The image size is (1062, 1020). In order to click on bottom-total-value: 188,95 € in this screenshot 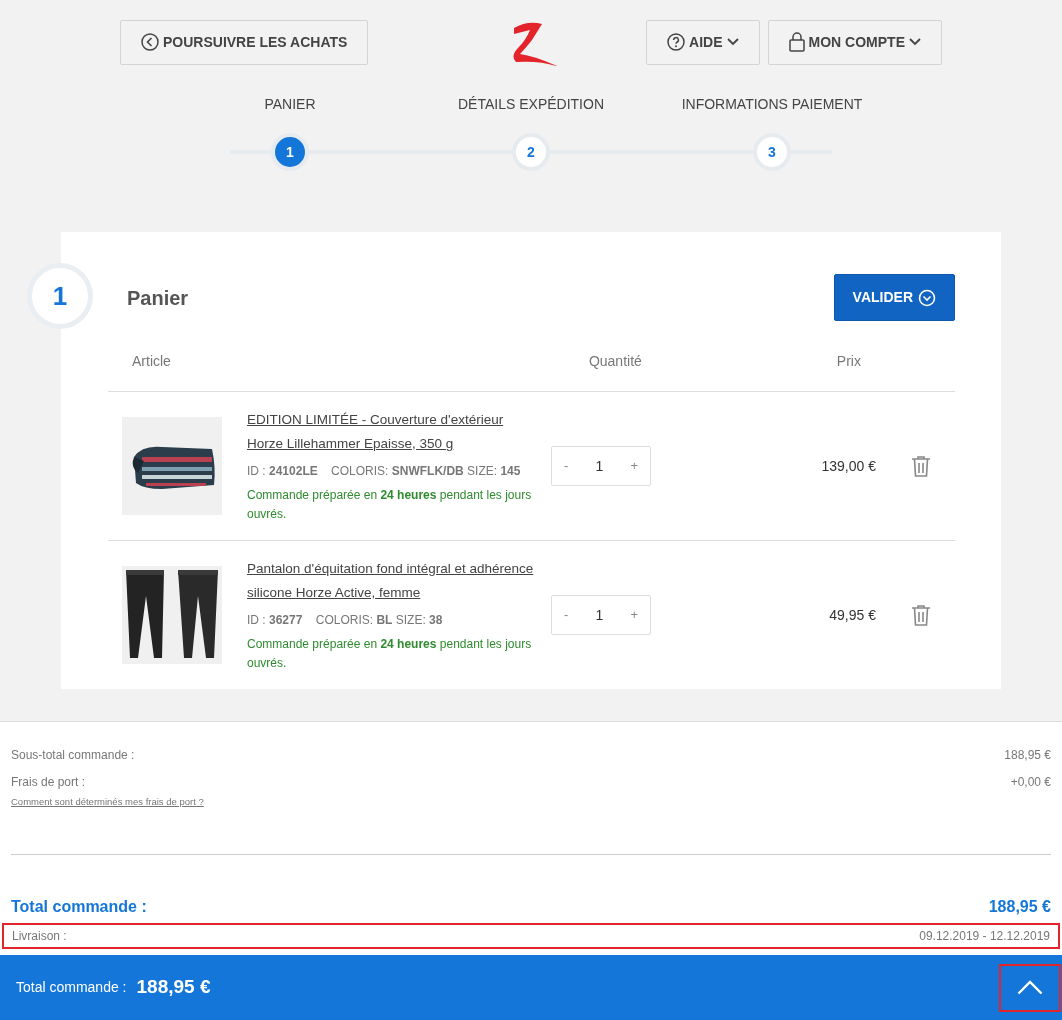, I will do `click(173, 987)`.